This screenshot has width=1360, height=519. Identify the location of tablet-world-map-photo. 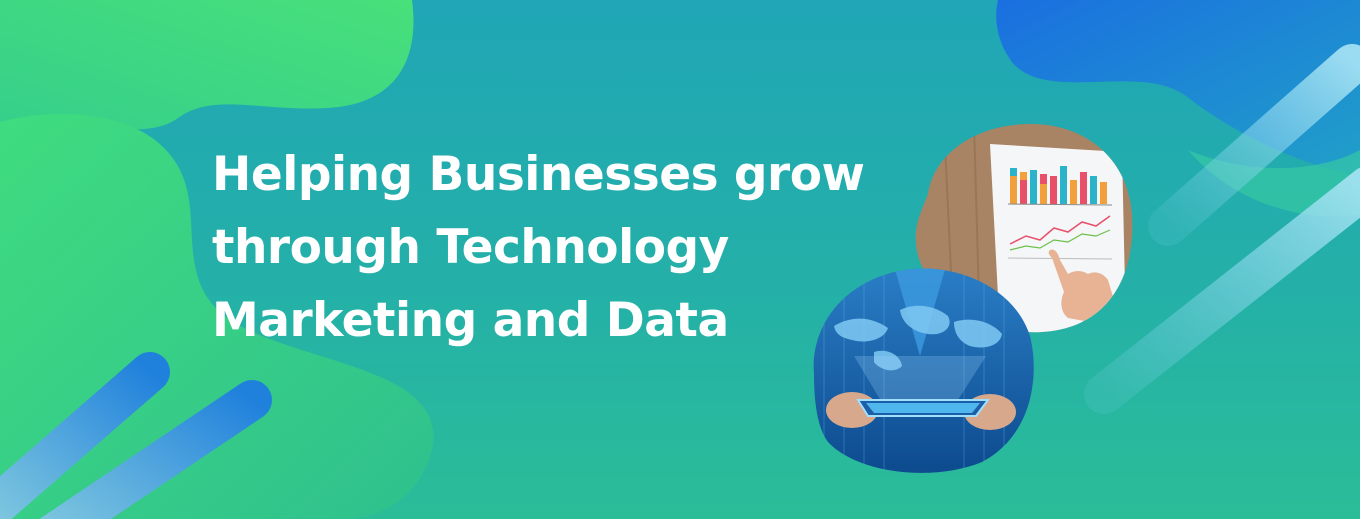
(923, 370).